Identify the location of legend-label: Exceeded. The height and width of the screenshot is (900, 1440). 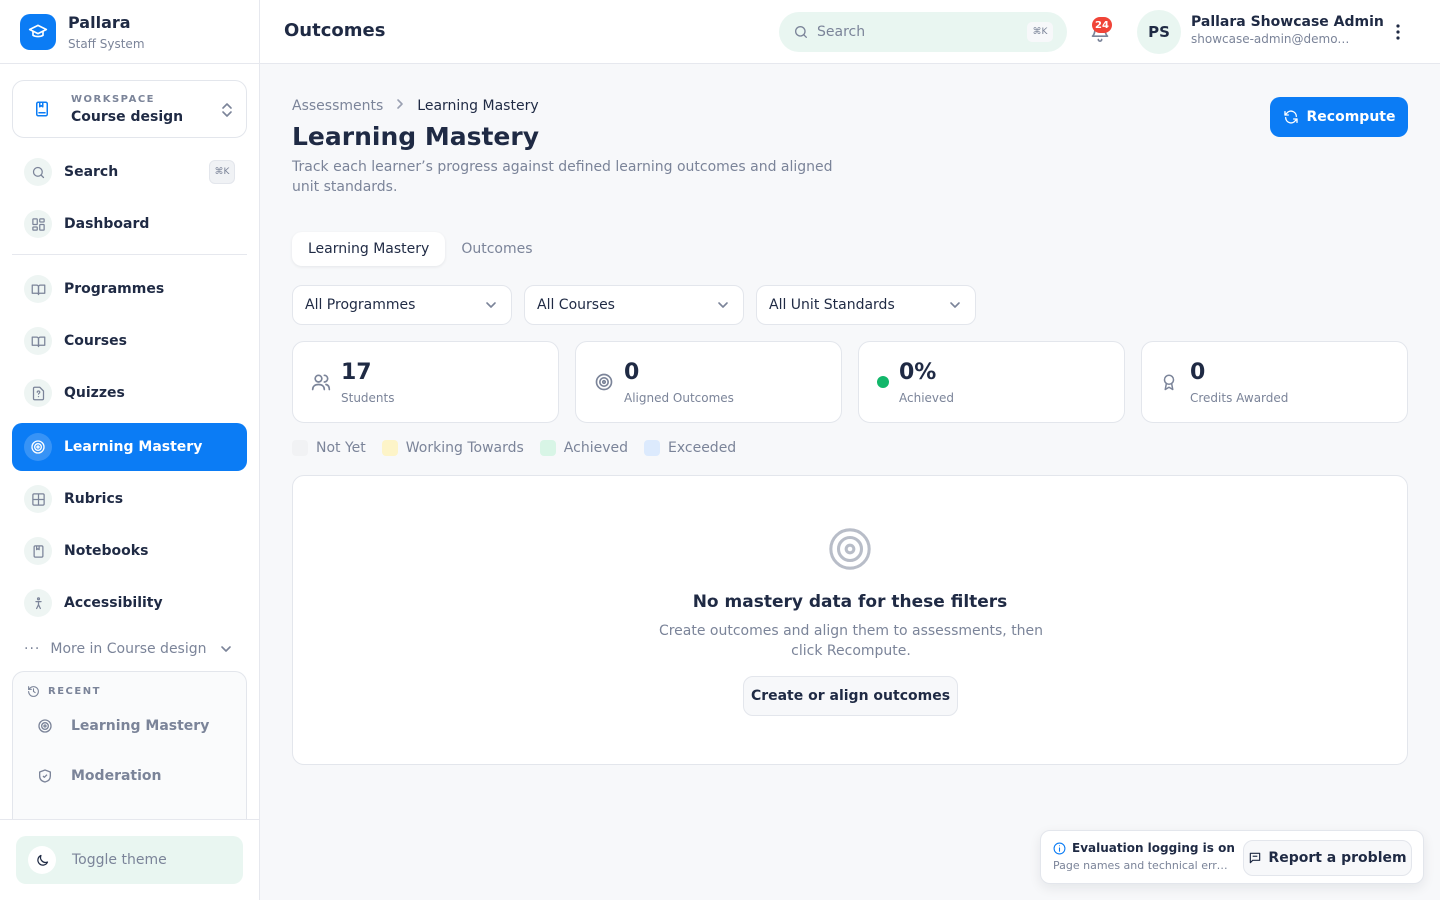
(702, 448).